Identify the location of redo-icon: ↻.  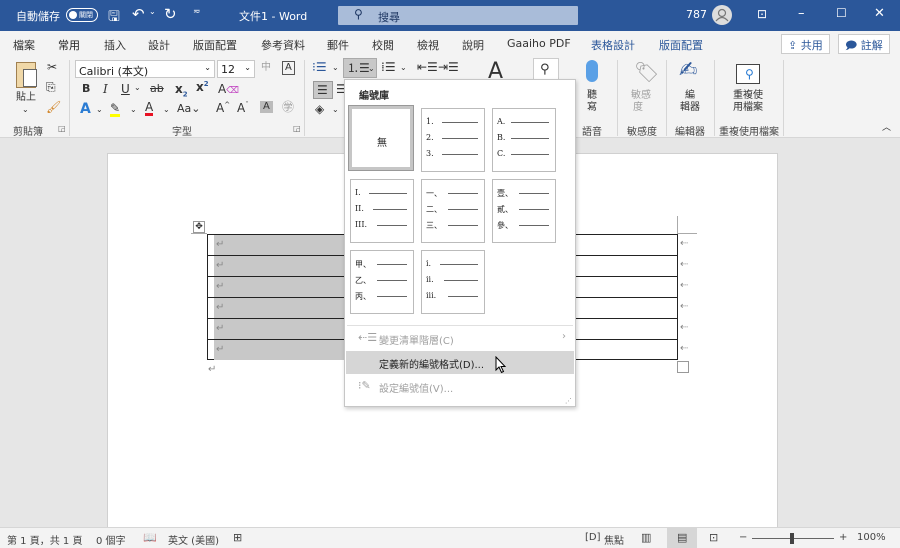
(170, 14).